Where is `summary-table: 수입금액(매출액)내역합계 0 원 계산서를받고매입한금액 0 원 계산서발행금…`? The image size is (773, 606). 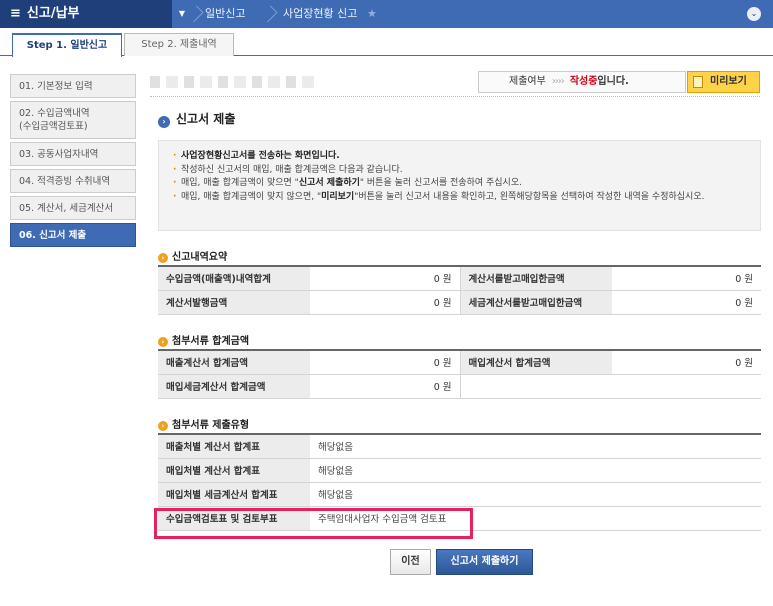 summary-table: 수입금액(매출액)내역합계 0 원 계산서를받고매입한금액 0 원 계산서발행금… is located at coordinates (459, 290).